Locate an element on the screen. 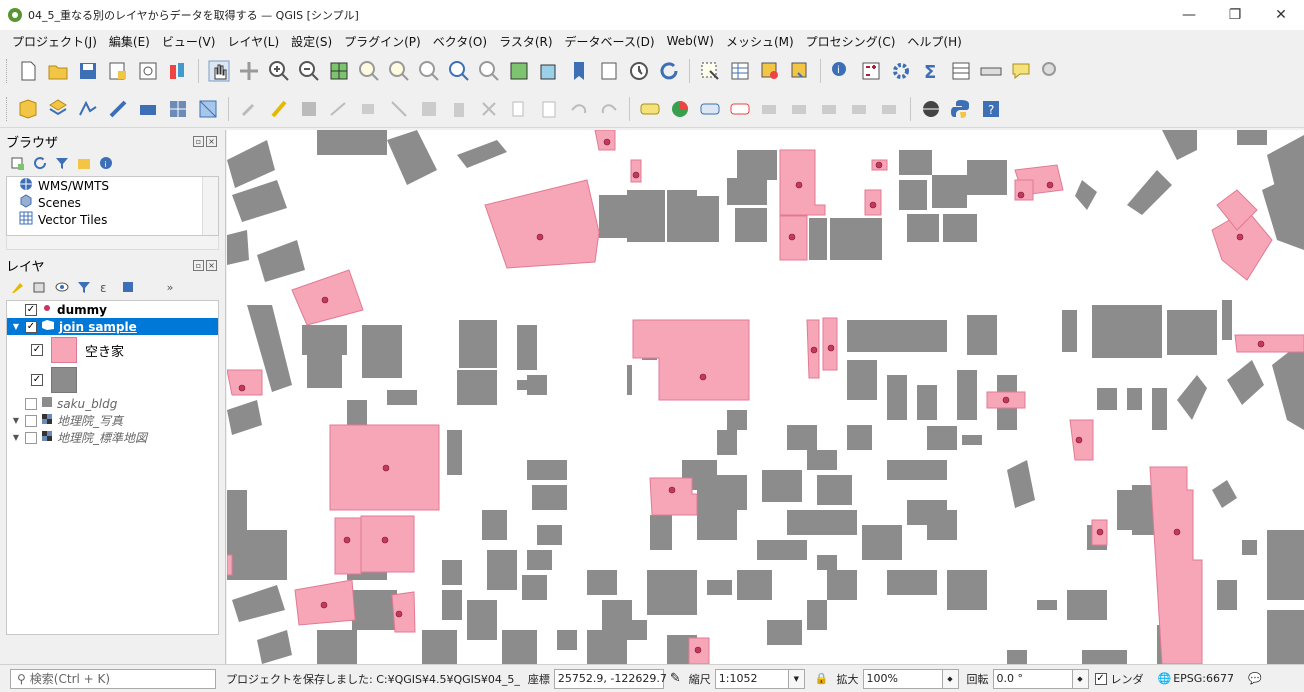 This screenshot has height=692, width=1304. redo-icon is located at coordinates (609, 109).